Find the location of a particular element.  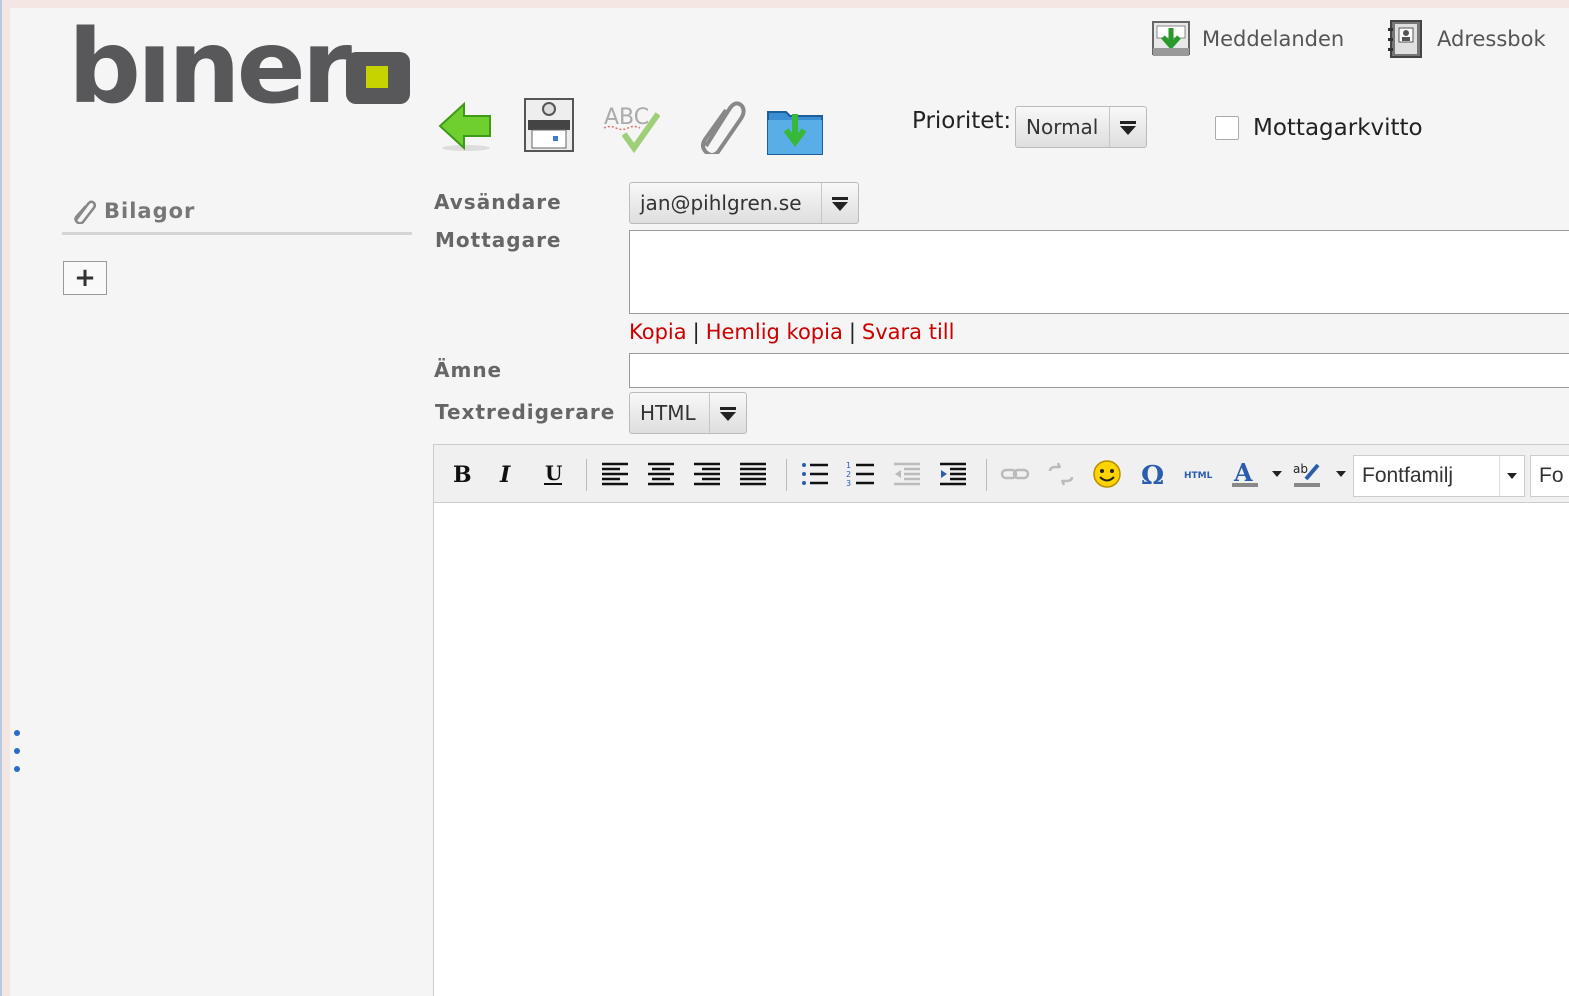

svg-text: 2 is located at coordinates (848, 474).